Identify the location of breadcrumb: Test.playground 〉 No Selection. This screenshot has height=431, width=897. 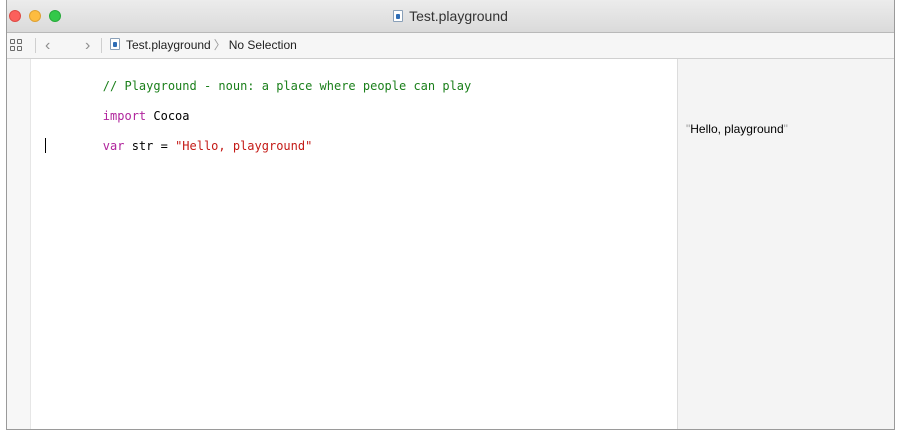
(203, 45).